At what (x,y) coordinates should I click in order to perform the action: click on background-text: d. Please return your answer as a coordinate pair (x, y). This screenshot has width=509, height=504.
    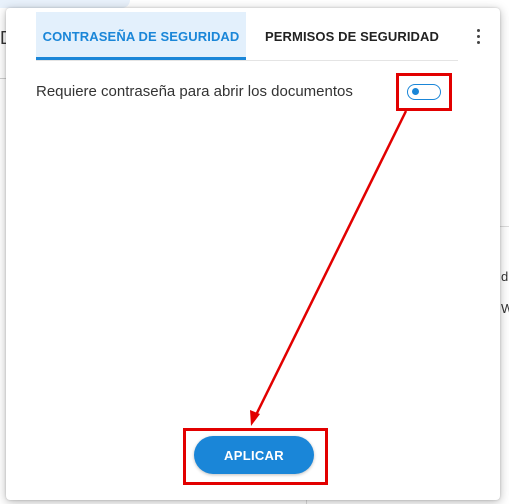
    Looking at the image, I should click on (505, 276).